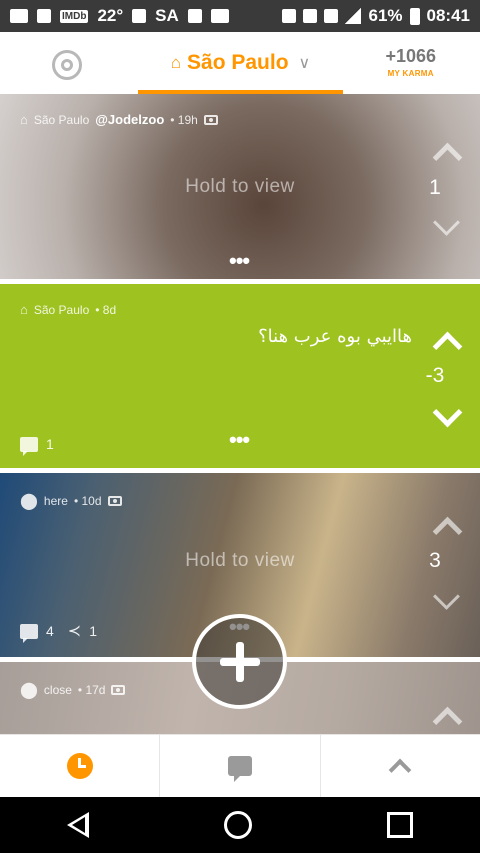 The image size is (480, 853). I want to click on satellite-icon, so click(139, 16).